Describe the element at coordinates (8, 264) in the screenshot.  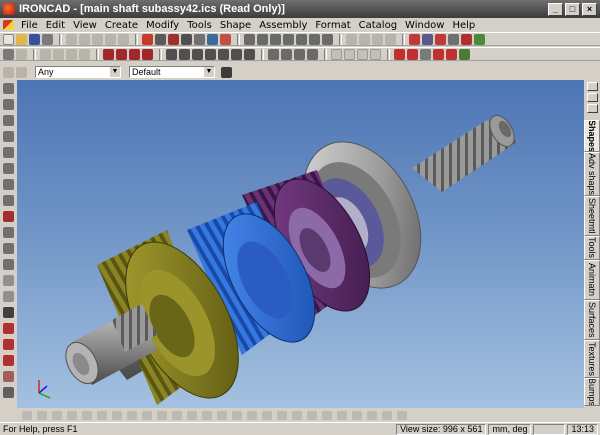
I see `camera-position-icon` at that location.